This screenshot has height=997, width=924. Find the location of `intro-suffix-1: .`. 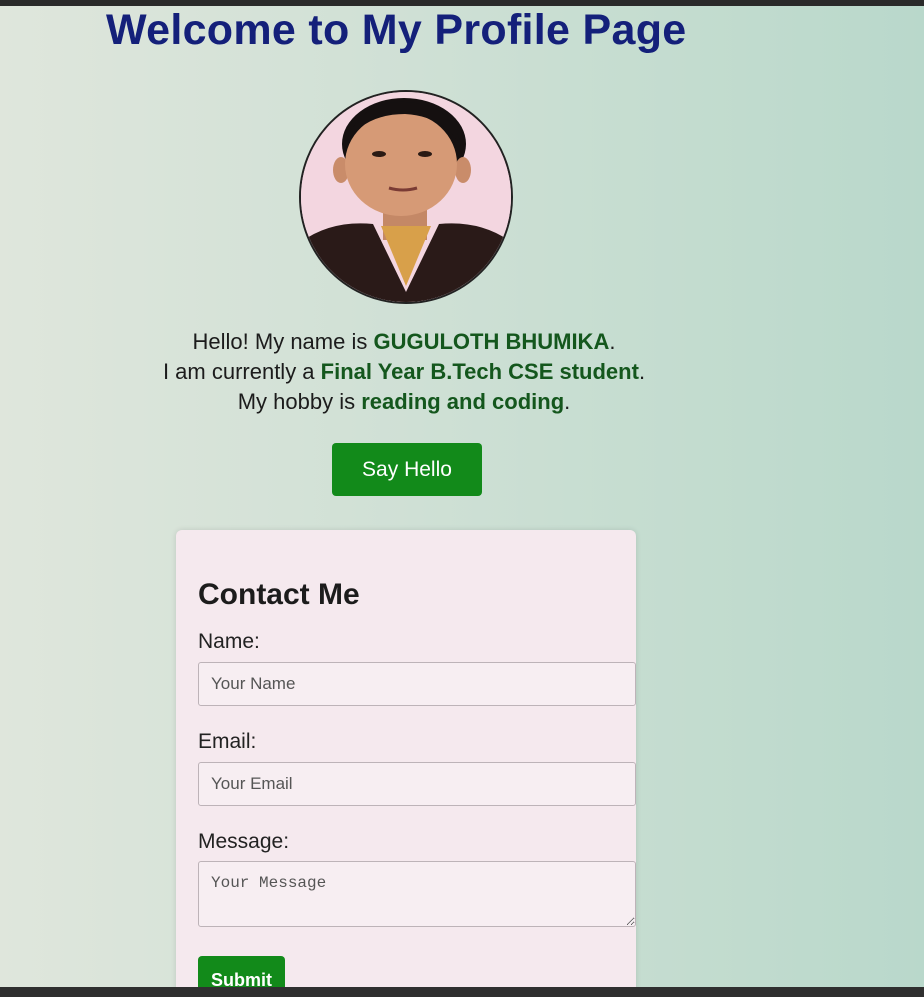

intro-suffix-1: . is located at coordinates (612, 341).